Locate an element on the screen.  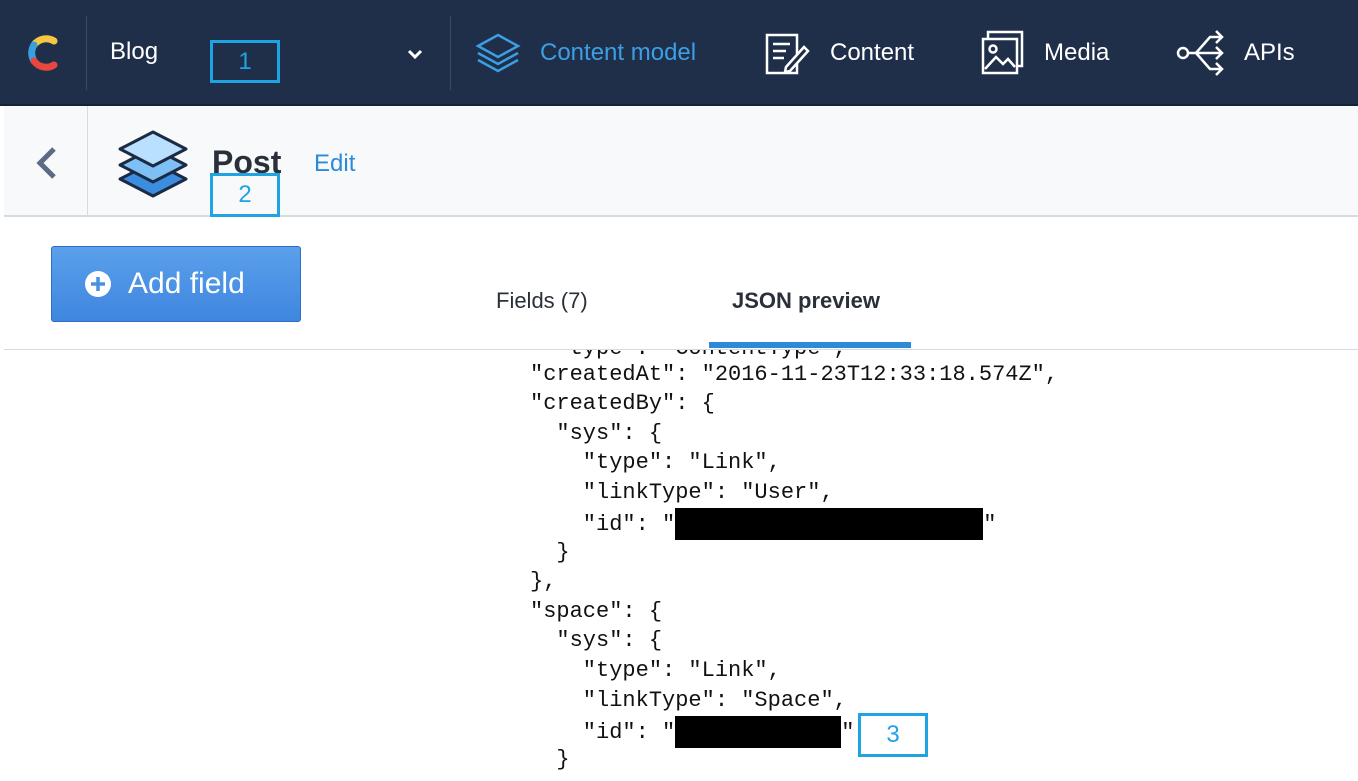
nav-item-label: APIs is located at coordinates (1269, 52).